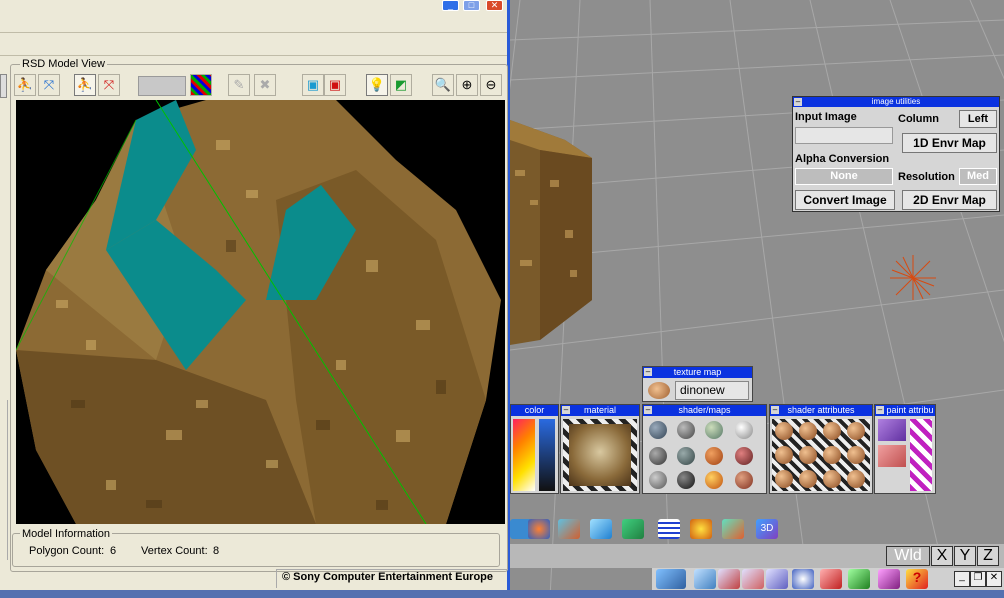 The image size is (1004, 598). I want to click on background-color-swatch, so click(162, 86).